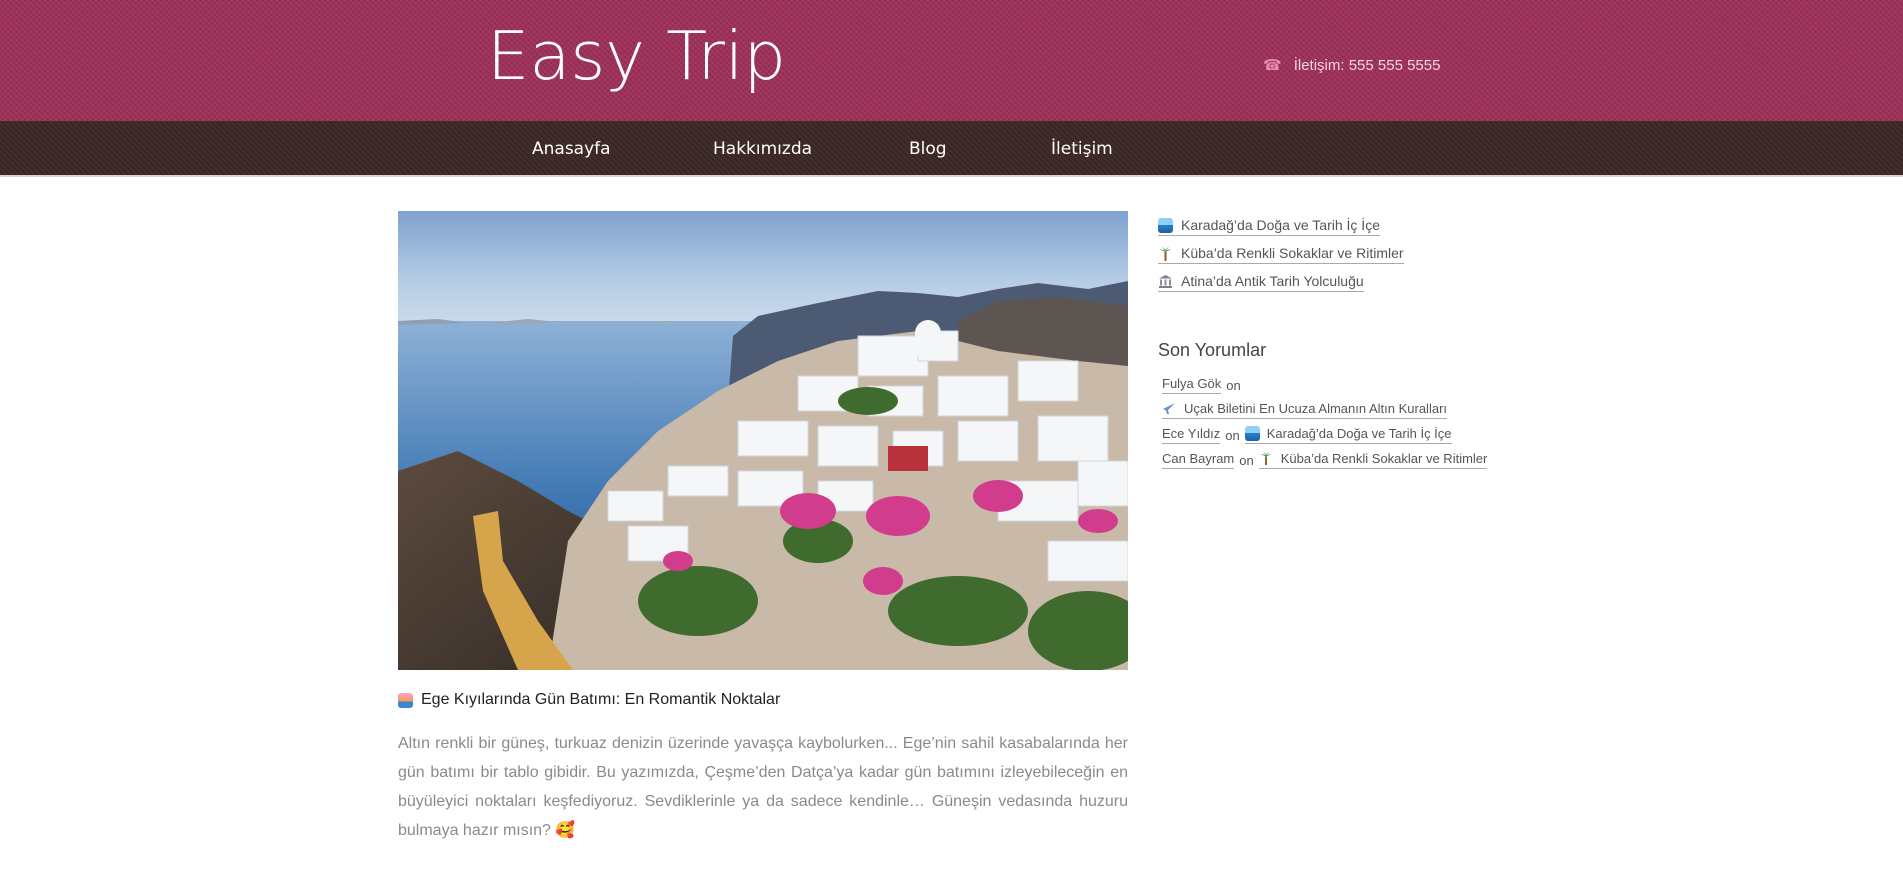 The image size is (1903, 878). What do you see at coordinates (1272, 65) in the screenshot?
I see `phone-icon: ☎` at bounding box center [1272, 65].